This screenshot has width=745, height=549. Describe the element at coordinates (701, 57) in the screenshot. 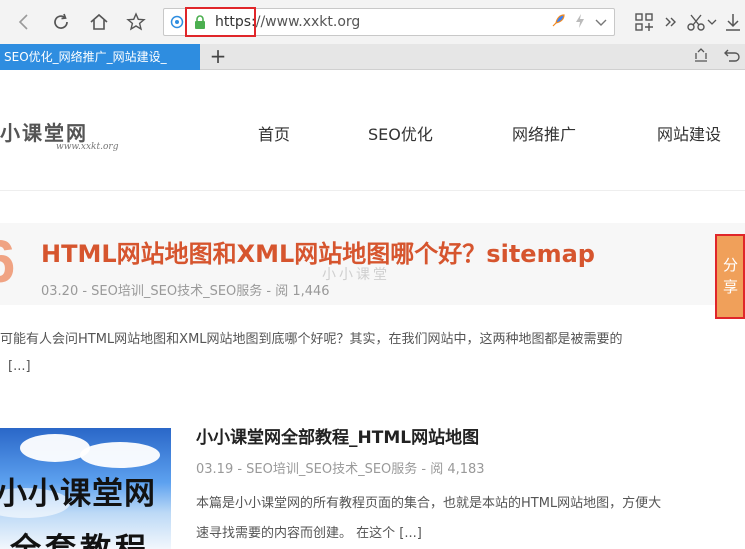

I see `reader-icon` at that location.